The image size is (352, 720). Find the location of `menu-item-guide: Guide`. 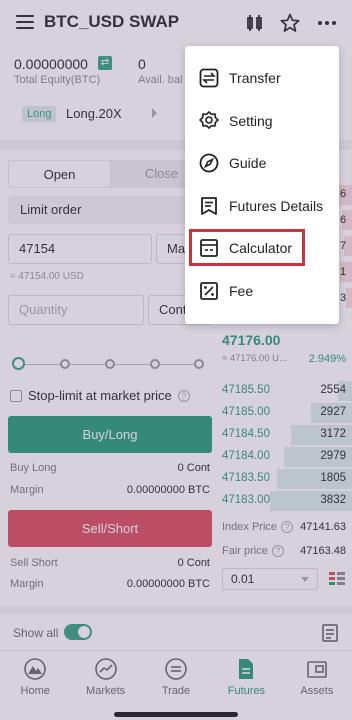

menu-item-guide: Guide is located at coordinates (262, 163).